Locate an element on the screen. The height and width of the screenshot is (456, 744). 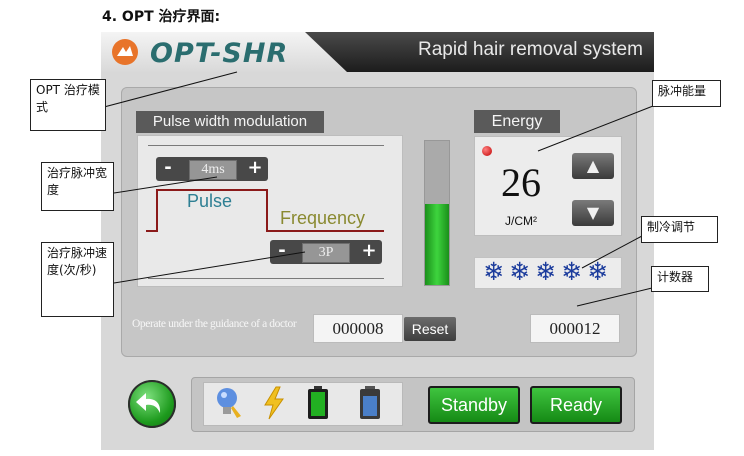
callout-treatment-mode: OPT 治疗模式 is located at coordinates (68, 105).